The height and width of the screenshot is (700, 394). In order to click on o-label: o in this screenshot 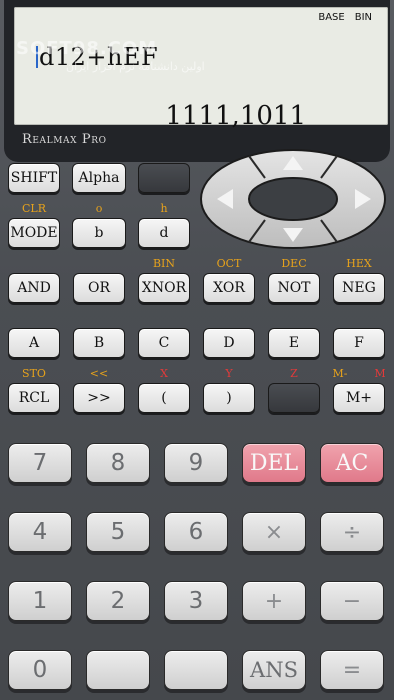, I will do `click(99, 208)`.